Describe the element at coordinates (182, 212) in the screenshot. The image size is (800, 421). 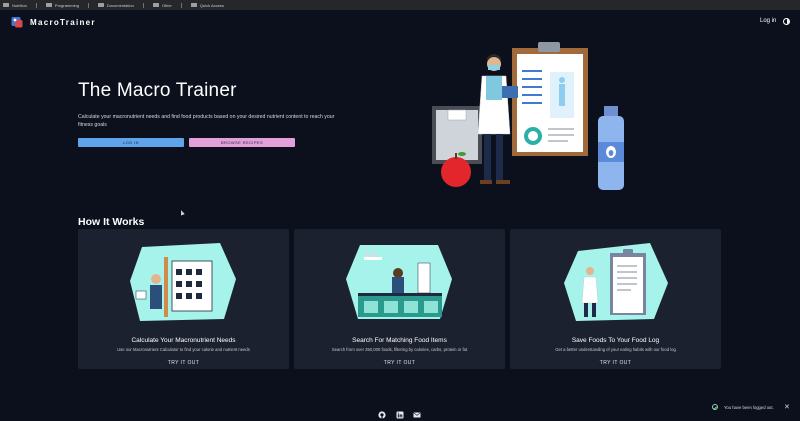
I see `mouse-cursor-icon` at that location.